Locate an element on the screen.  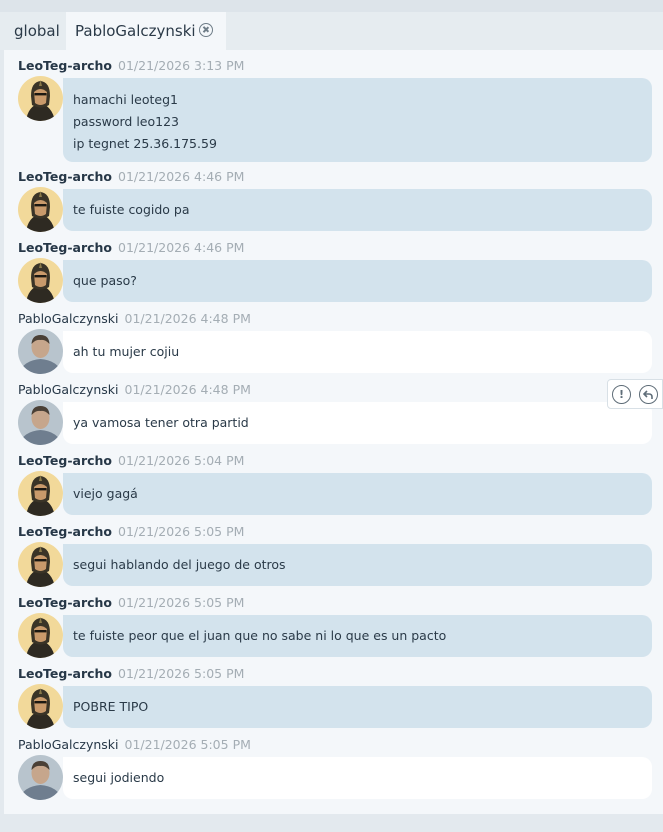
message-text: POBRE TIPO is located at coordinates (111, 706).